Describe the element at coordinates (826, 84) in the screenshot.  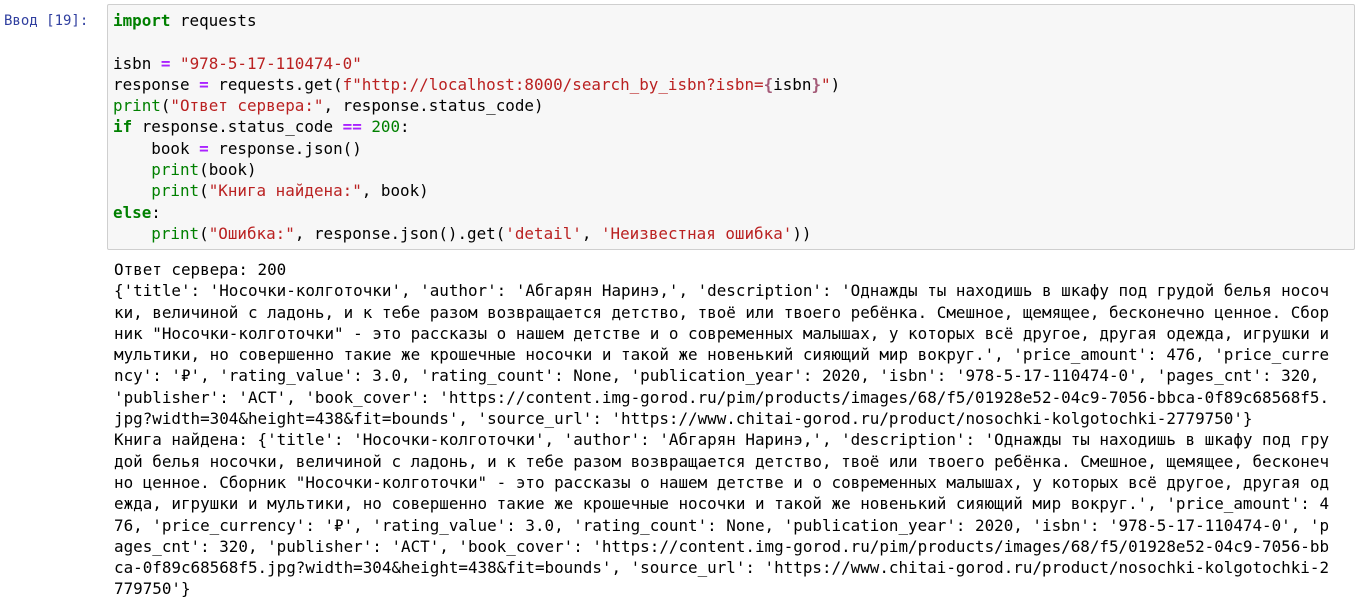
I see `url-fstring-end: "` at that location.